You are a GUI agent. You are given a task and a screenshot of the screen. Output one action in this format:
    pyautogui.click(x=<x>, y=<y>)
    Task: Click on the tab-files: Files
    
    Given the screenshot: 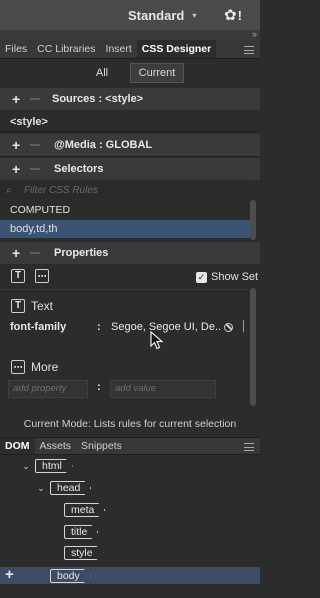 What is the action you would take?
    pyautogui.click(x=16, y=49)
    